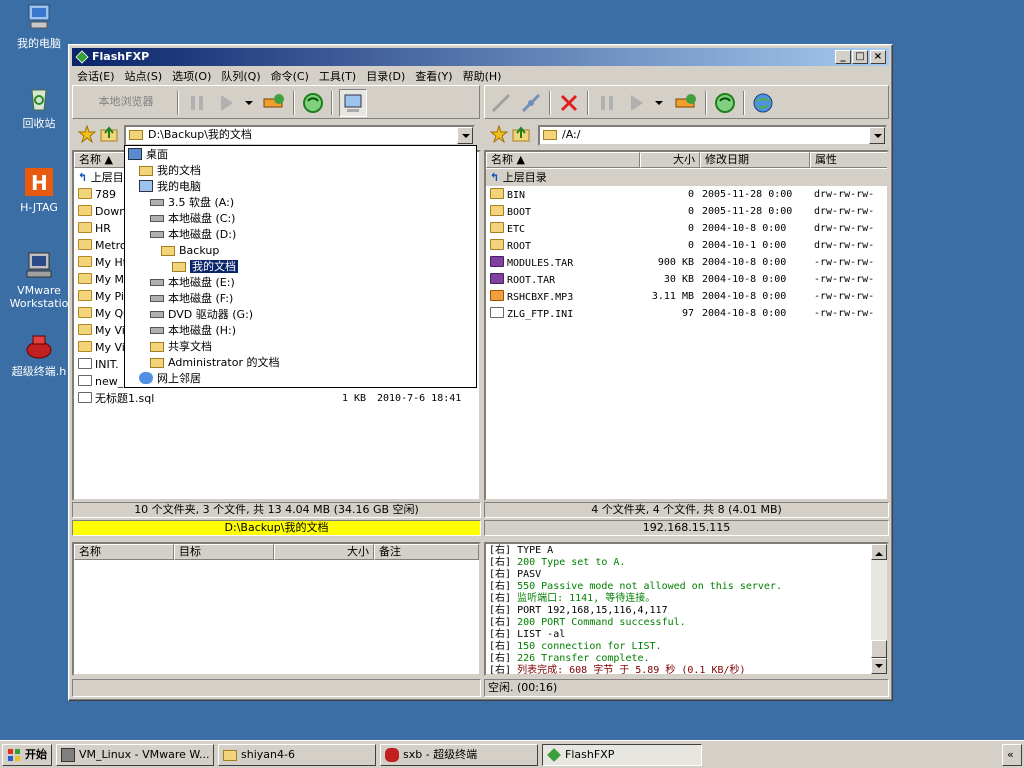 This screenshot has height=768, width=1024. I want to click on column-header-attr: 属性, so click(848, 160).